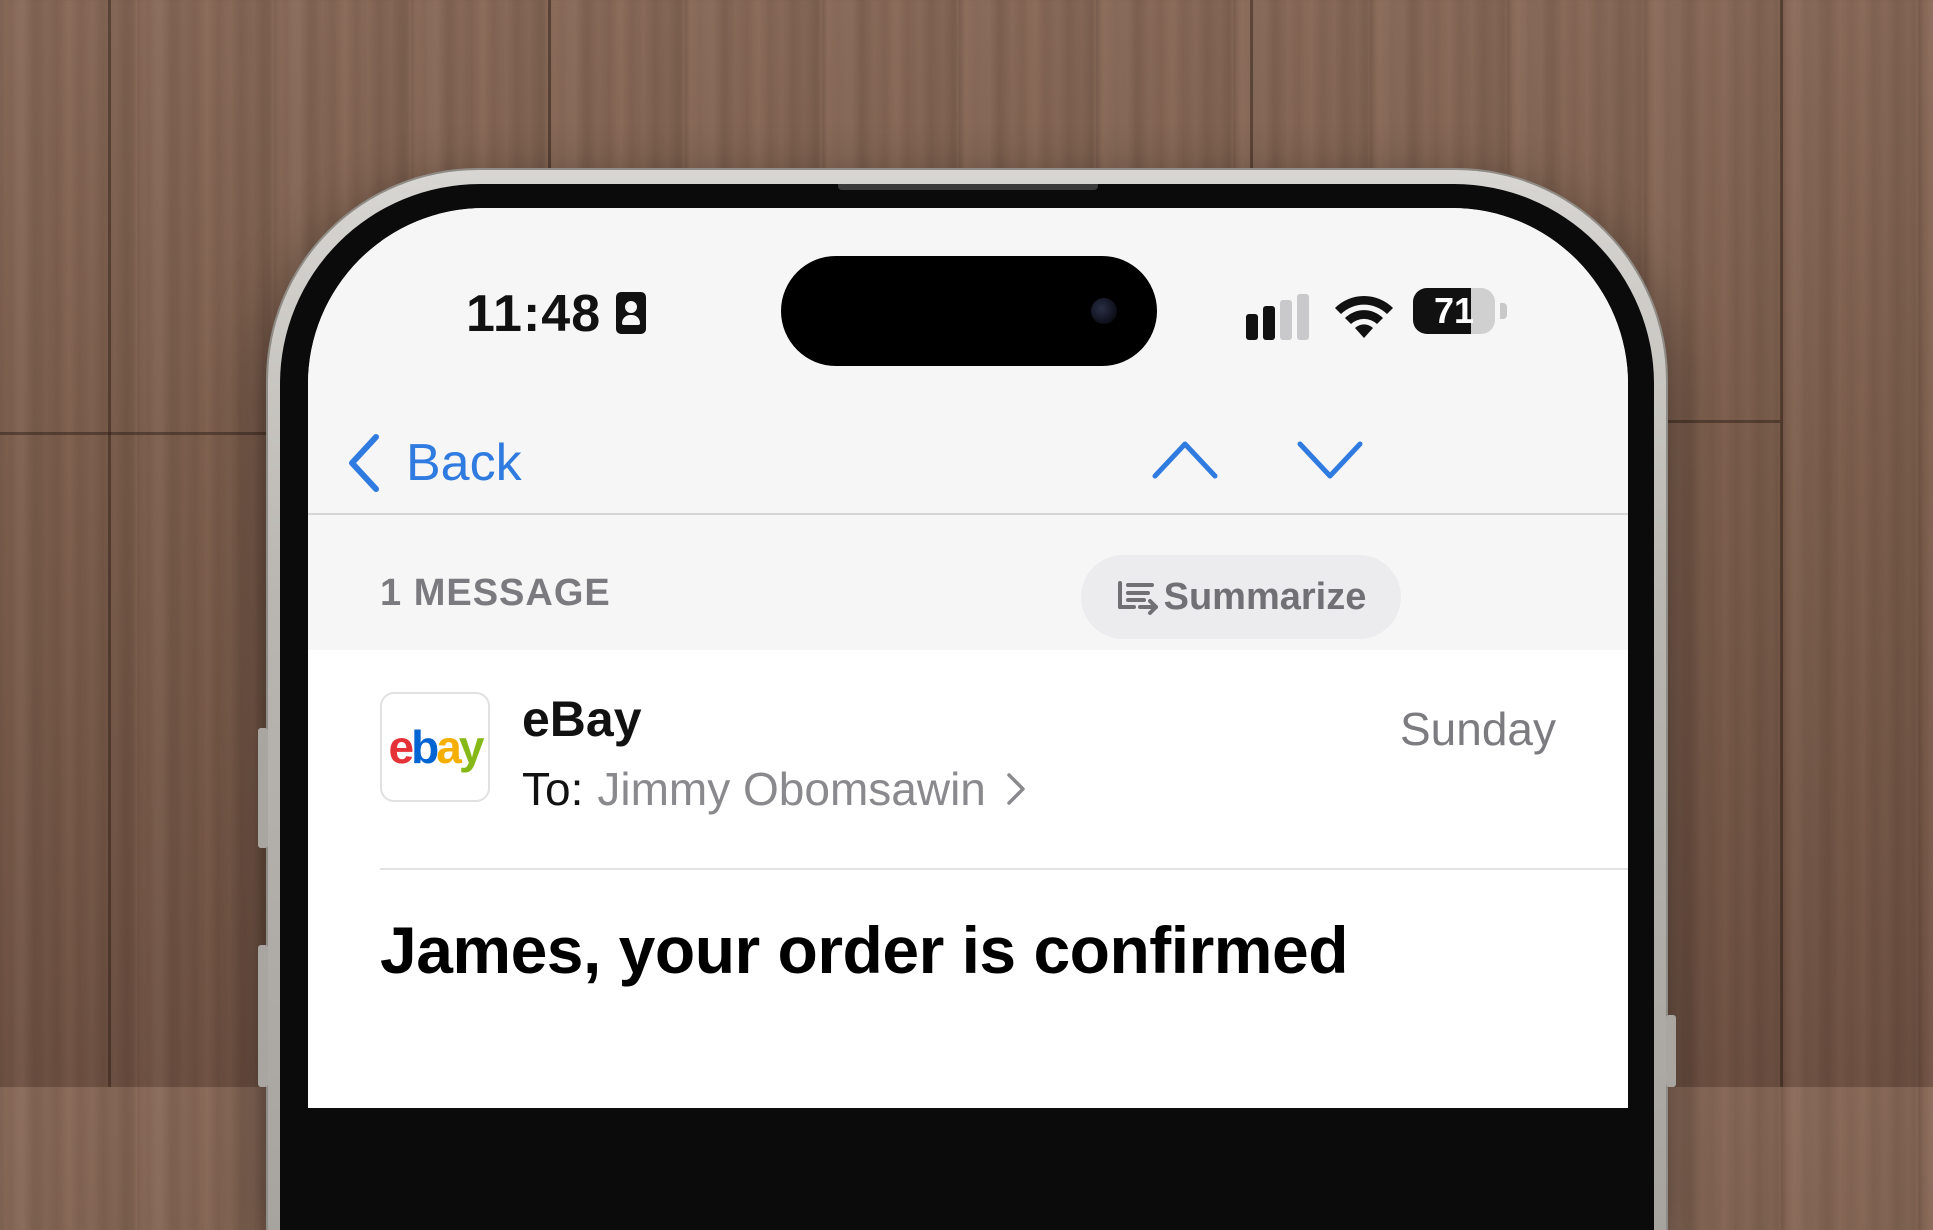 This screenshot has height=1230, width=1933. I want to click on sender-avatar: ebay, so click(435, 747).